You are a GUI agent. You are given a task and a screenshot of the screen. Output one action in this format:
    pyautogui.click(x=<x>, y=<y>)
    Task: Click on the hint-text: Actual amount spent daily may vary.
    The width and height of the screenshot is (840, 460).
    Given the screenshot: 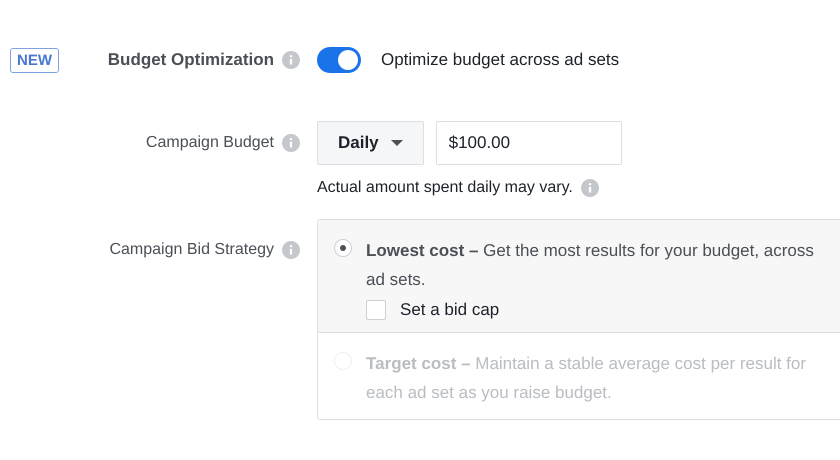 What is the action you would take?
    pyautogui.click(x=445, y=188)
    